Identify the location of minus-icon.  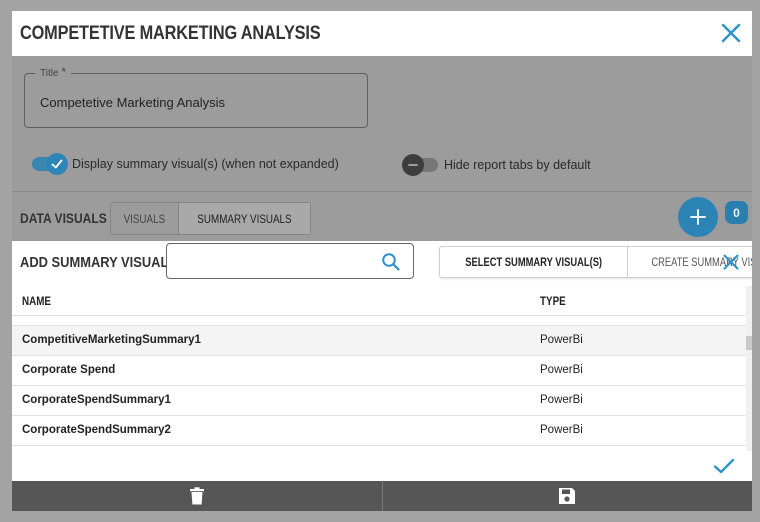
(413, 165).